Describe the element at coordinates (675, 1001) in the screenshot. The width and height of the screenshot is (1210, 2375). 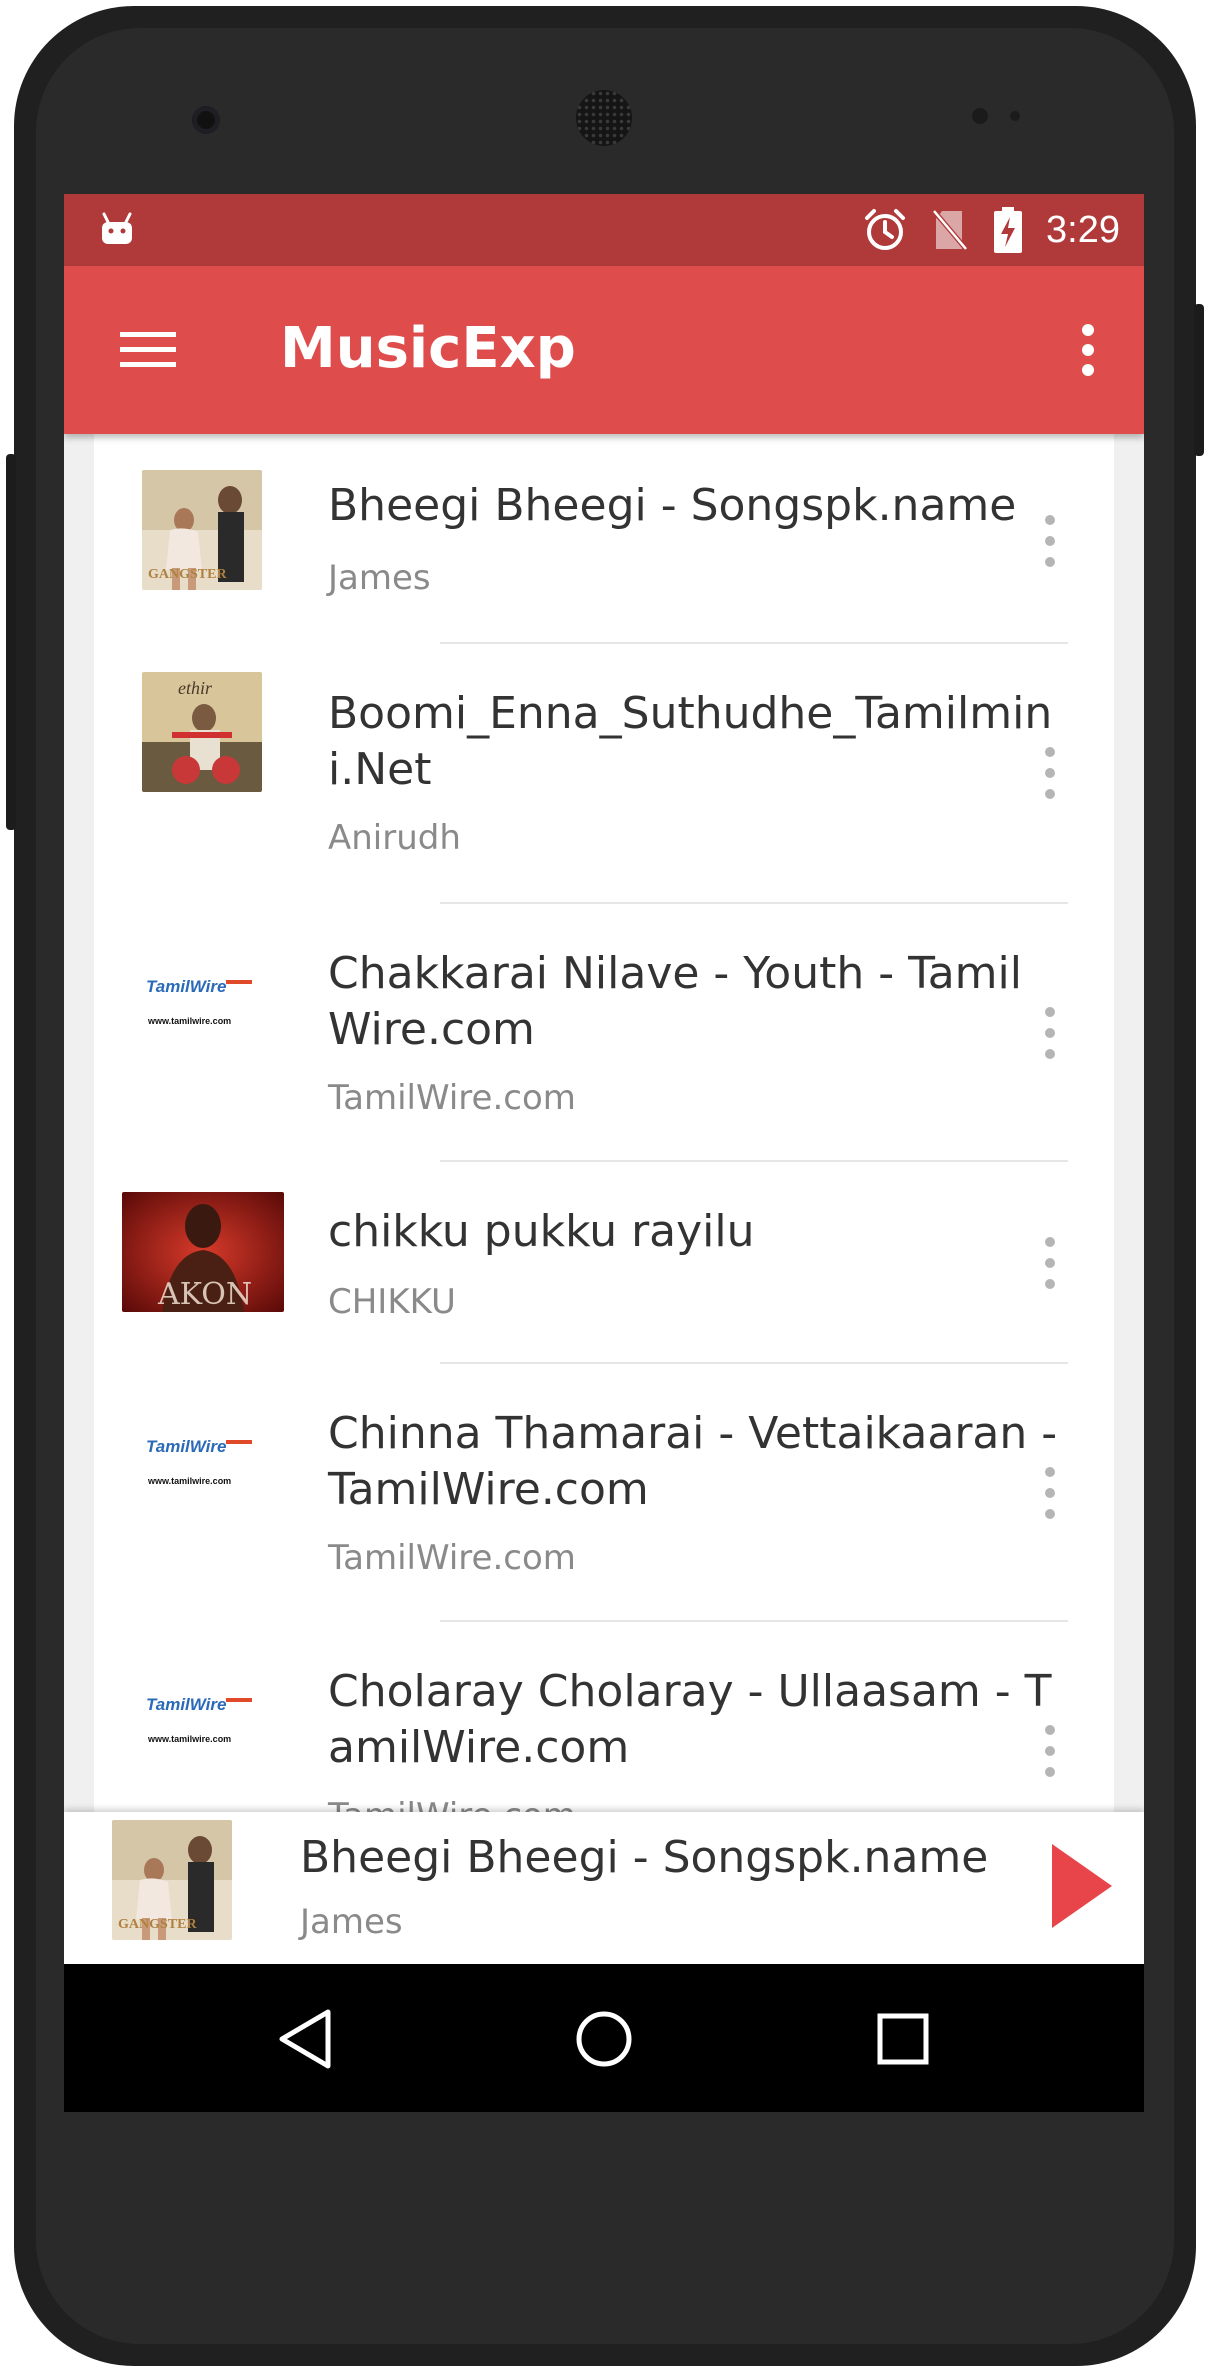
I see `song-title: Chakkarai Nilave - Youth - TamilWire.com` at that location.